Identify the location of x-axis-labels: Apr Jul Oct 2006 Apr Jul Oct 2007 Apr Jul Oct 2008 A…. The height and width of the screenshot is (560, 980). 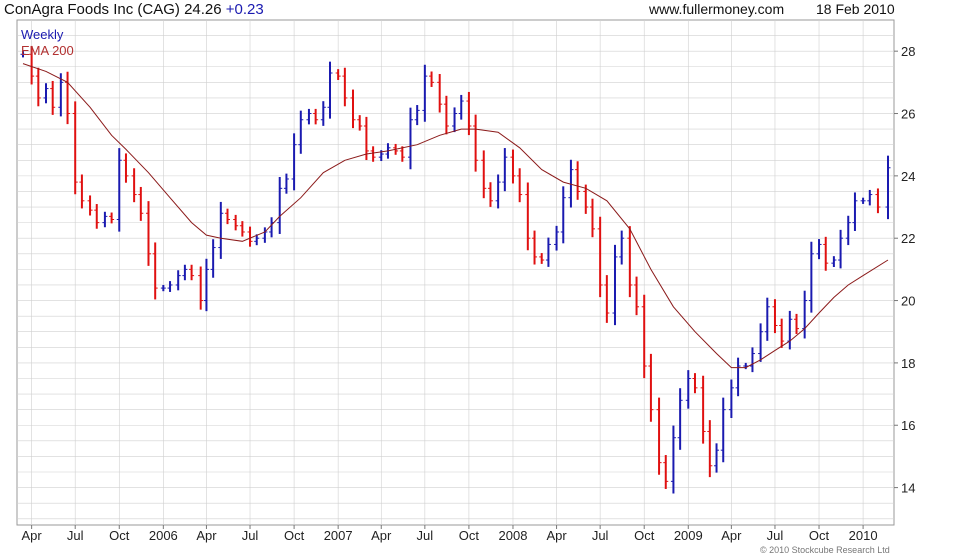
(450, 534).